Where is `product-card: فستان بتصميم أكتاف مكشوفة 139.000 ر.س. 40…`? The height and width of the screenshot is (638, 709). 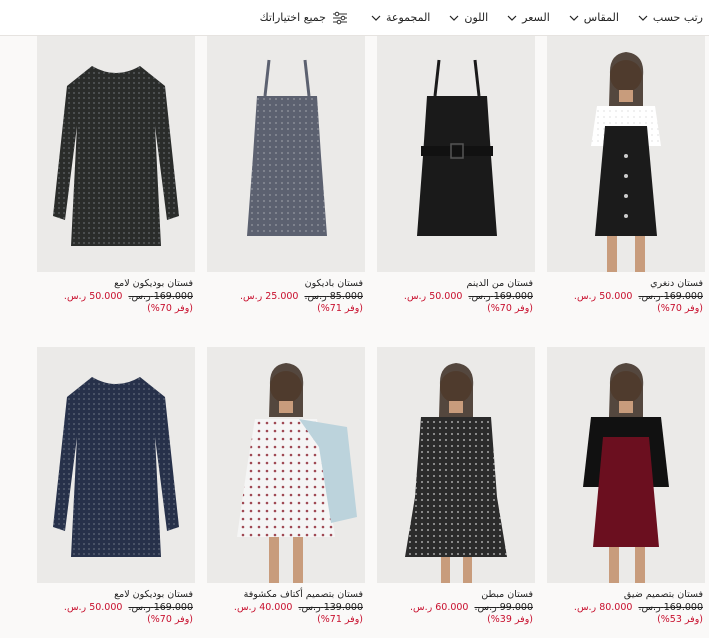
product-card: فستان بتصميم أكتاف مكشوفة 139.000 ر.س. 40… is located at coordinates (286, 487).